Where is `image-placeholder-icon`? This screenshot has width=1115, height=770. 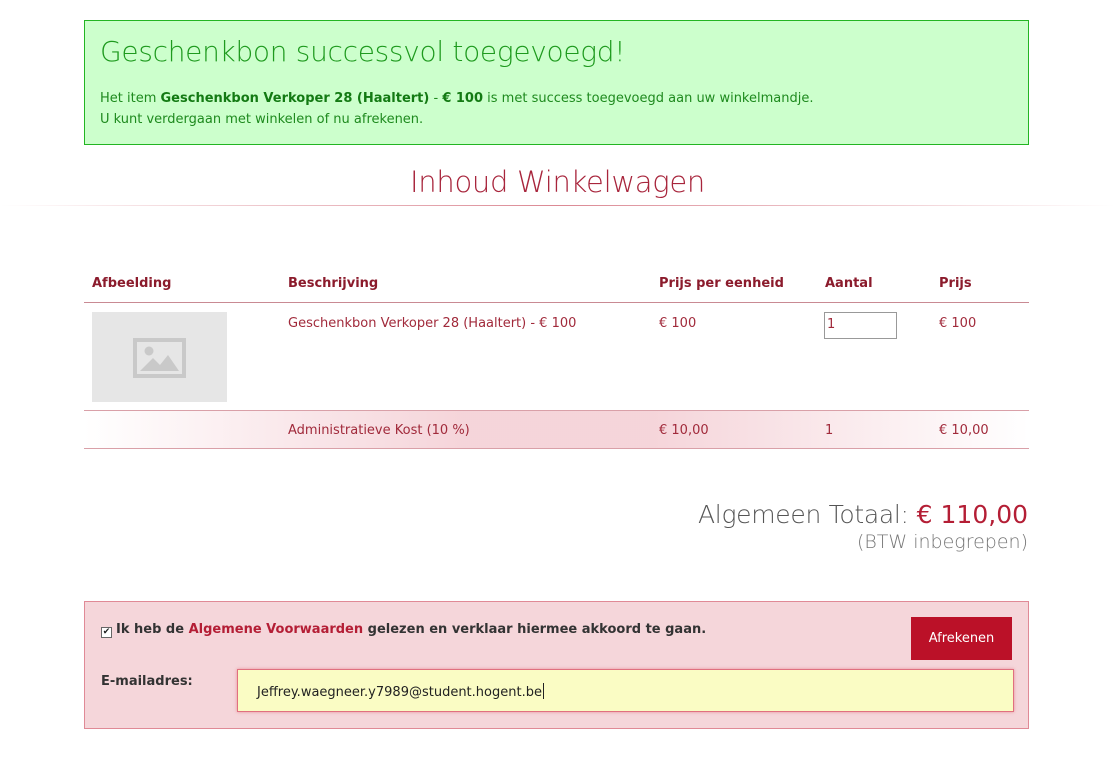 image-placeholder-icon is located at coordinates (159, 358).